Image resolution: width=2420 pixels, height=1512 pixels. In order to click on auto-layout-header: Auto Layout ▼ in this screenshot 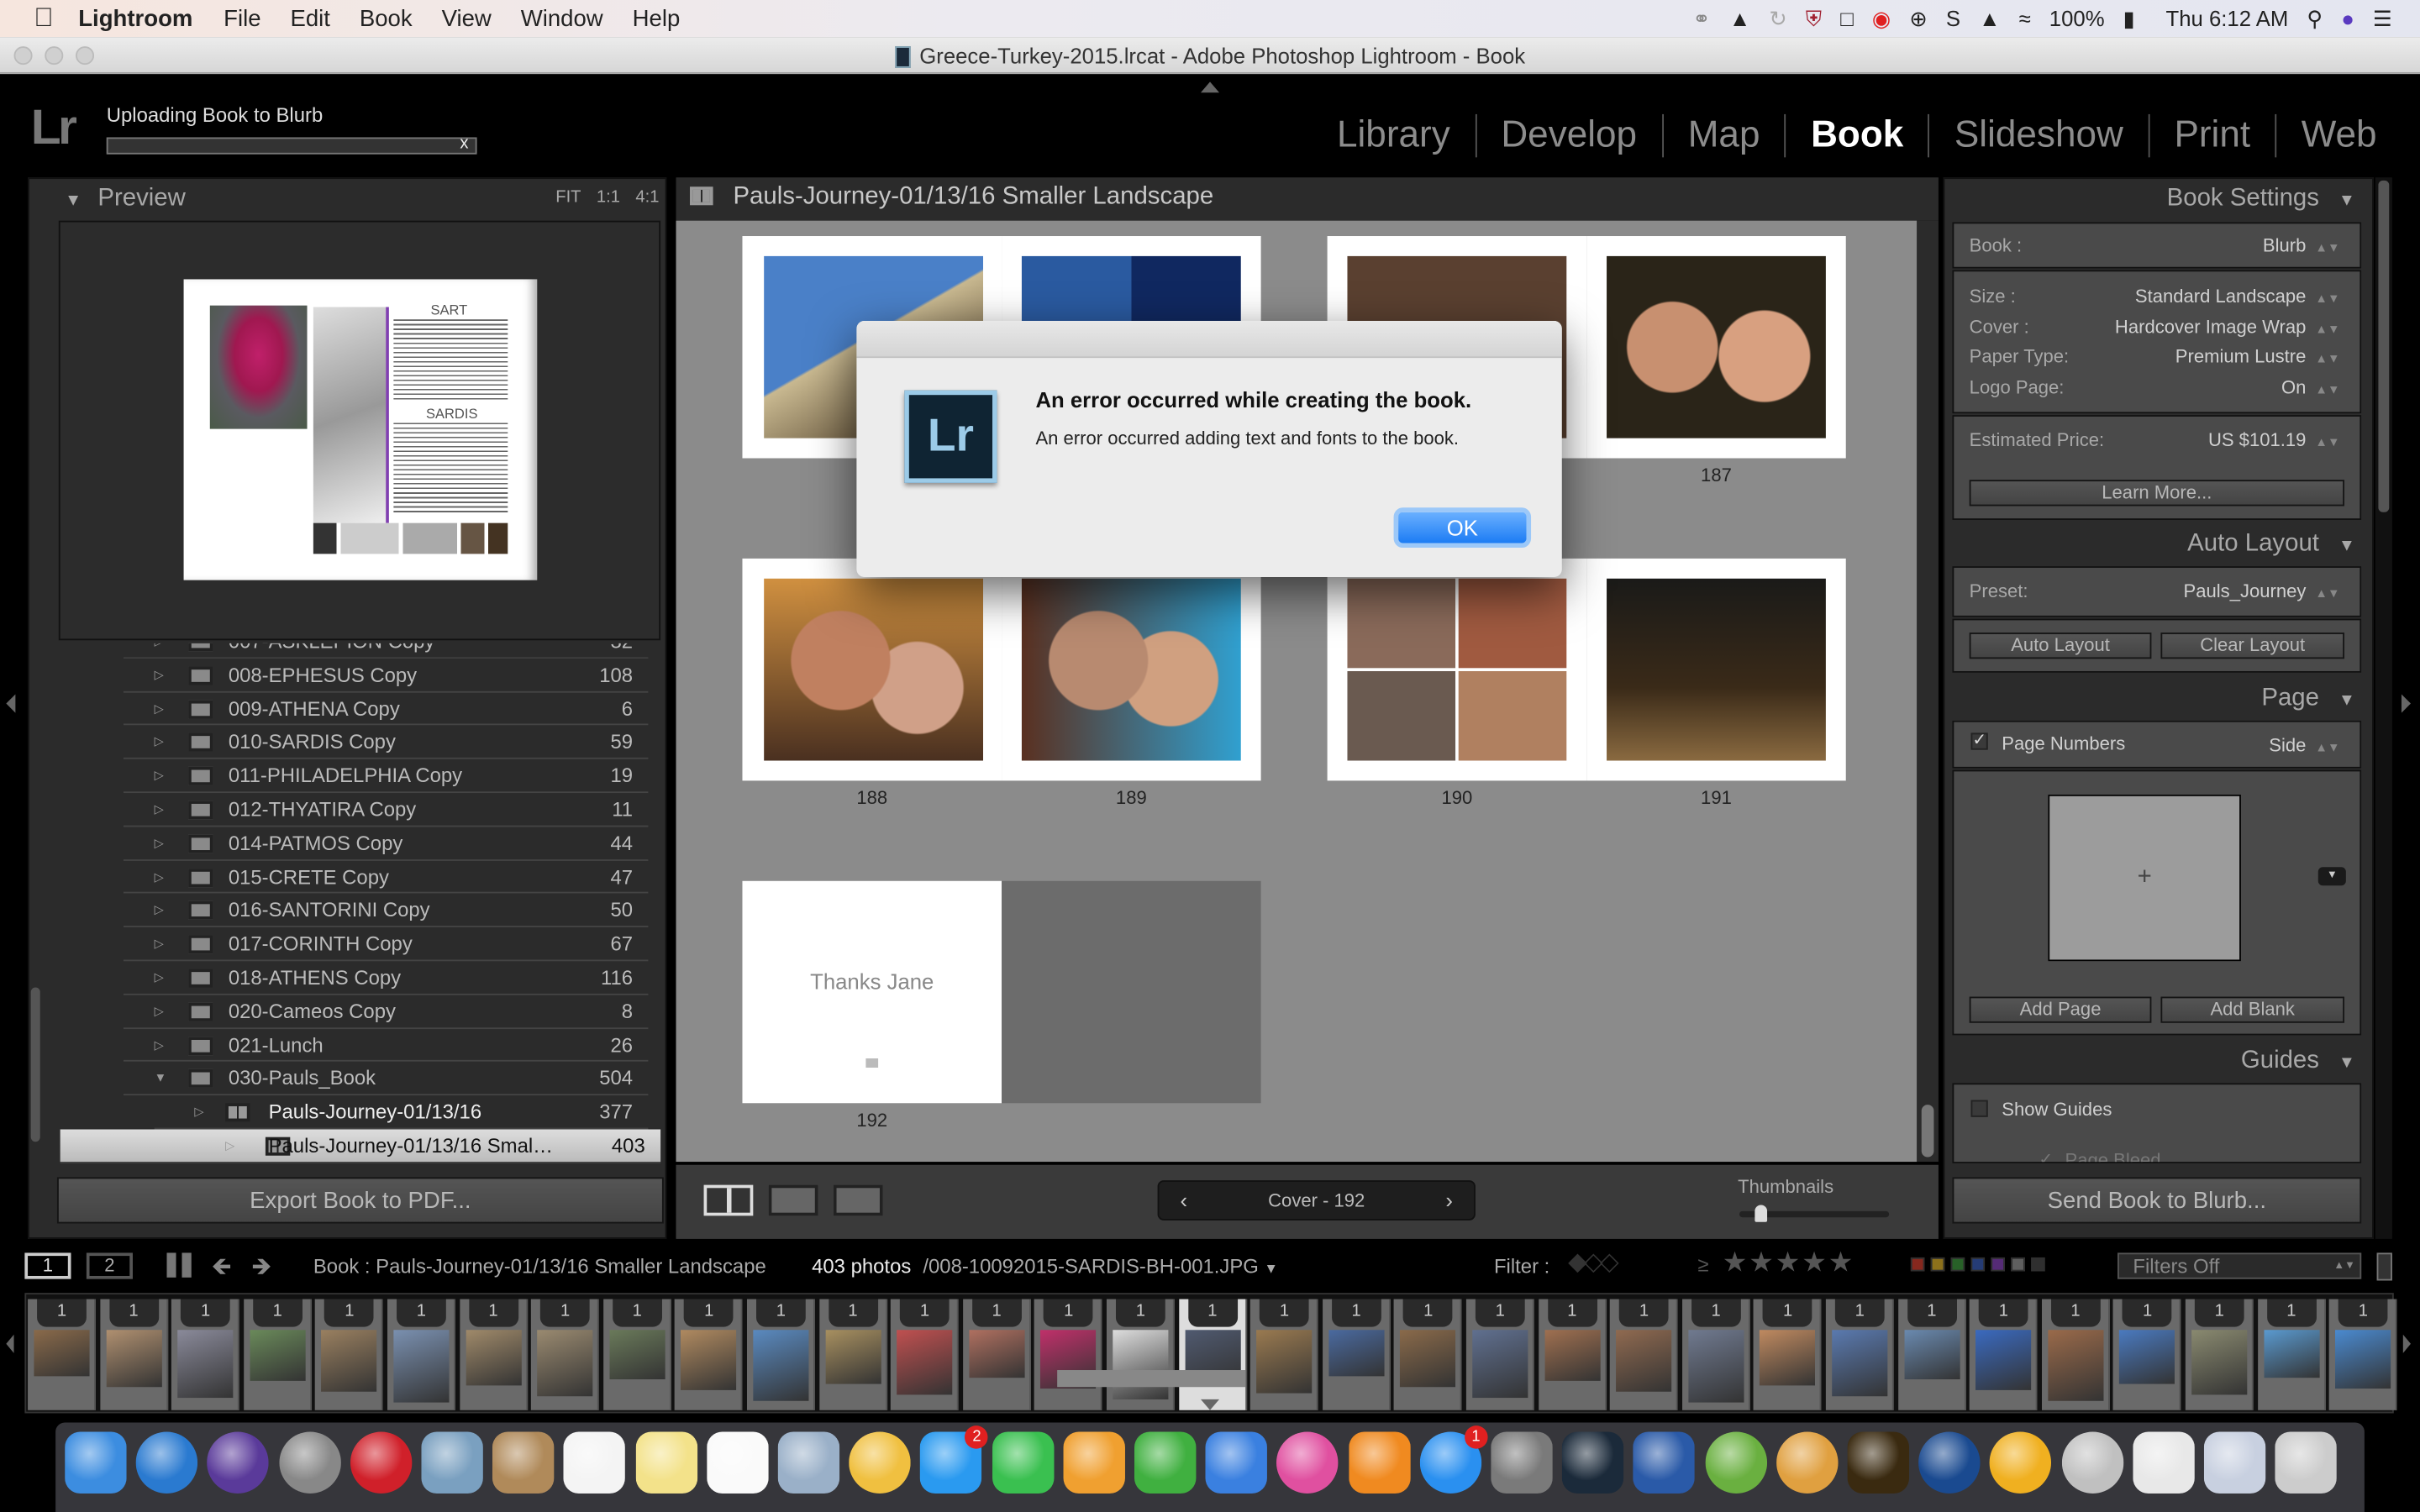, I will do `click(2271, 545)`.